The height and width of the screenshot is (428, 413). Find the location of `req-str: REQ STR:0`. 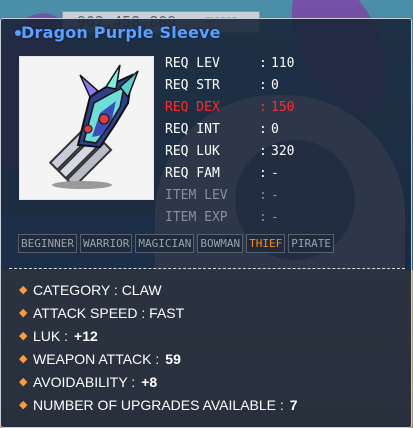

req-str: REQ STR:0 is located at coordinates (222, 85).